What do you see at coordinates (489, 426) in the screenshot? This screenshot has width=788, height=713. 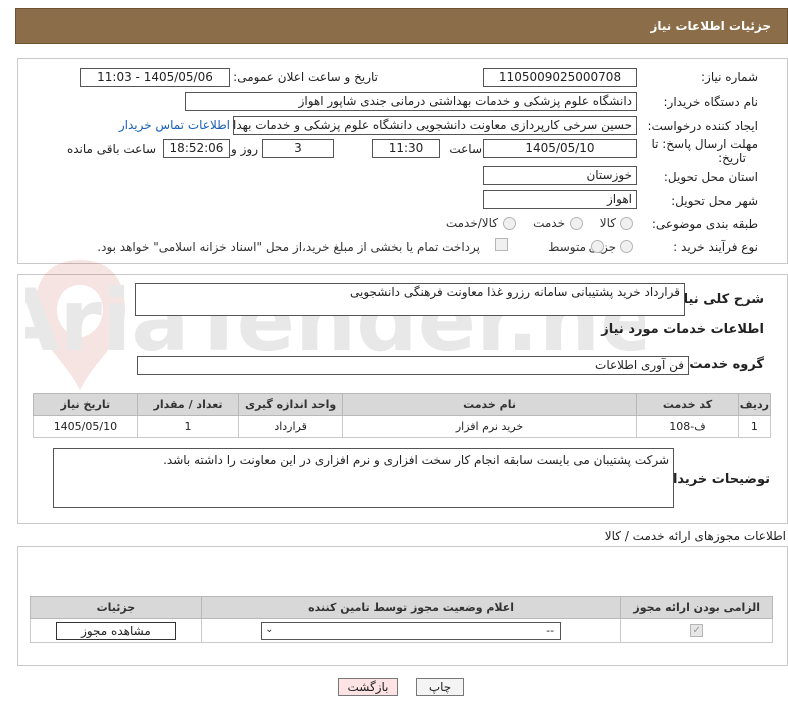 I see `cell-name: خرید نرم افزار` at bounding box center [489, 426].